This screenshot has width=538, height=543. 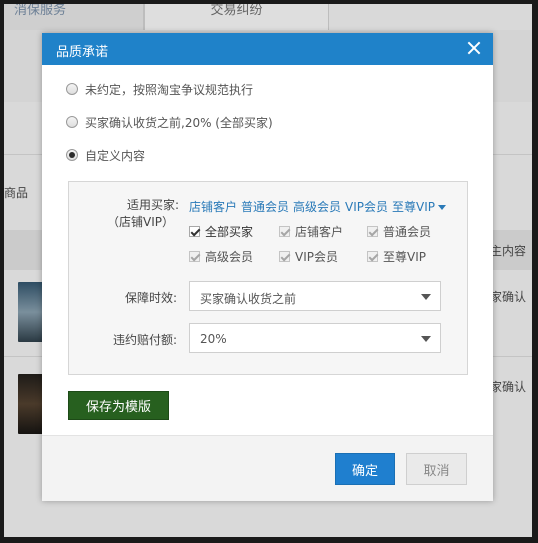 I want to click on checkbox-shop-customer: 店铺客户, so click(x=311, y=231).